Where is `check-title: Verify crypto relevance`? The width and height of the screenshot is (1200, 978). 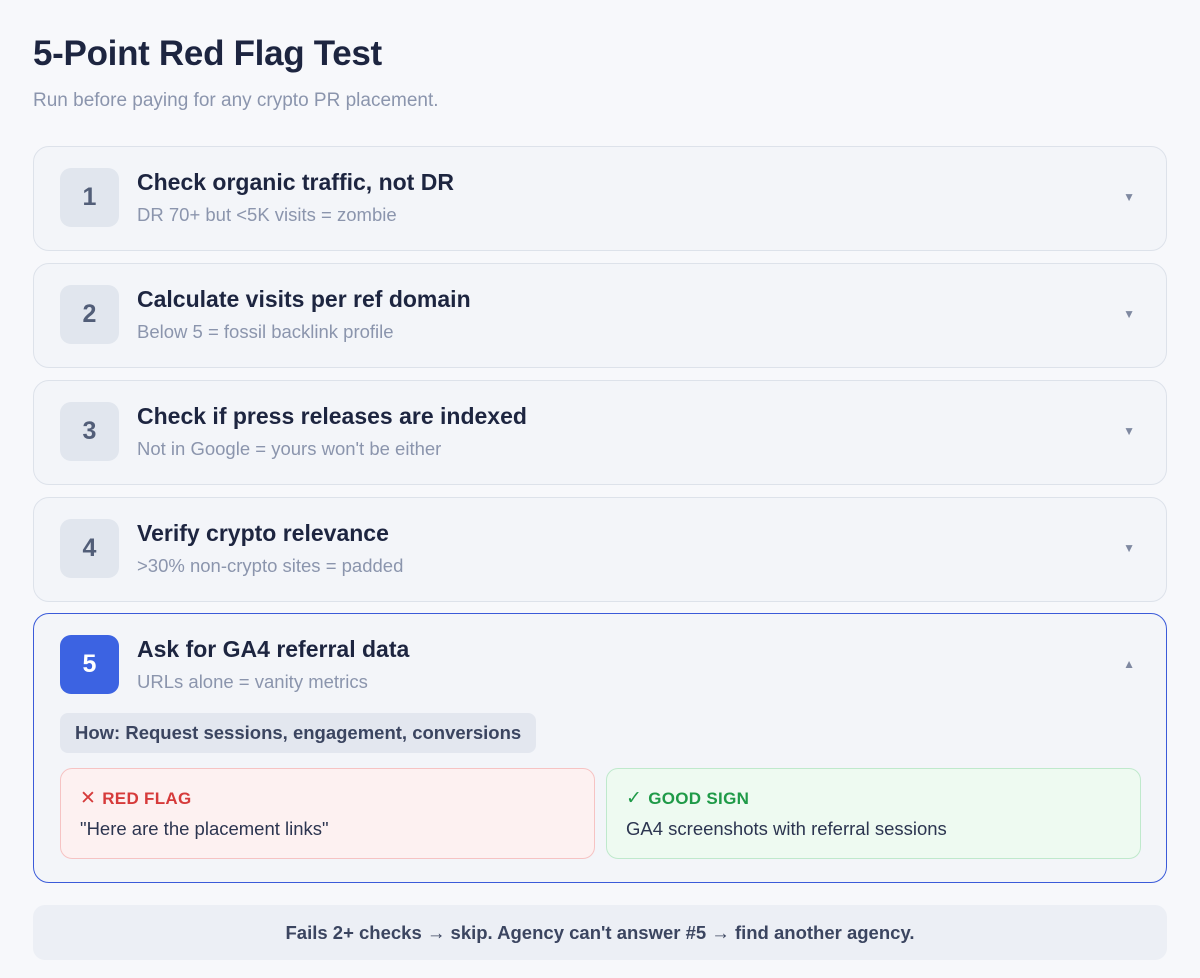 check-title: Verify crypto relevance is located at coordinates (263, 533).